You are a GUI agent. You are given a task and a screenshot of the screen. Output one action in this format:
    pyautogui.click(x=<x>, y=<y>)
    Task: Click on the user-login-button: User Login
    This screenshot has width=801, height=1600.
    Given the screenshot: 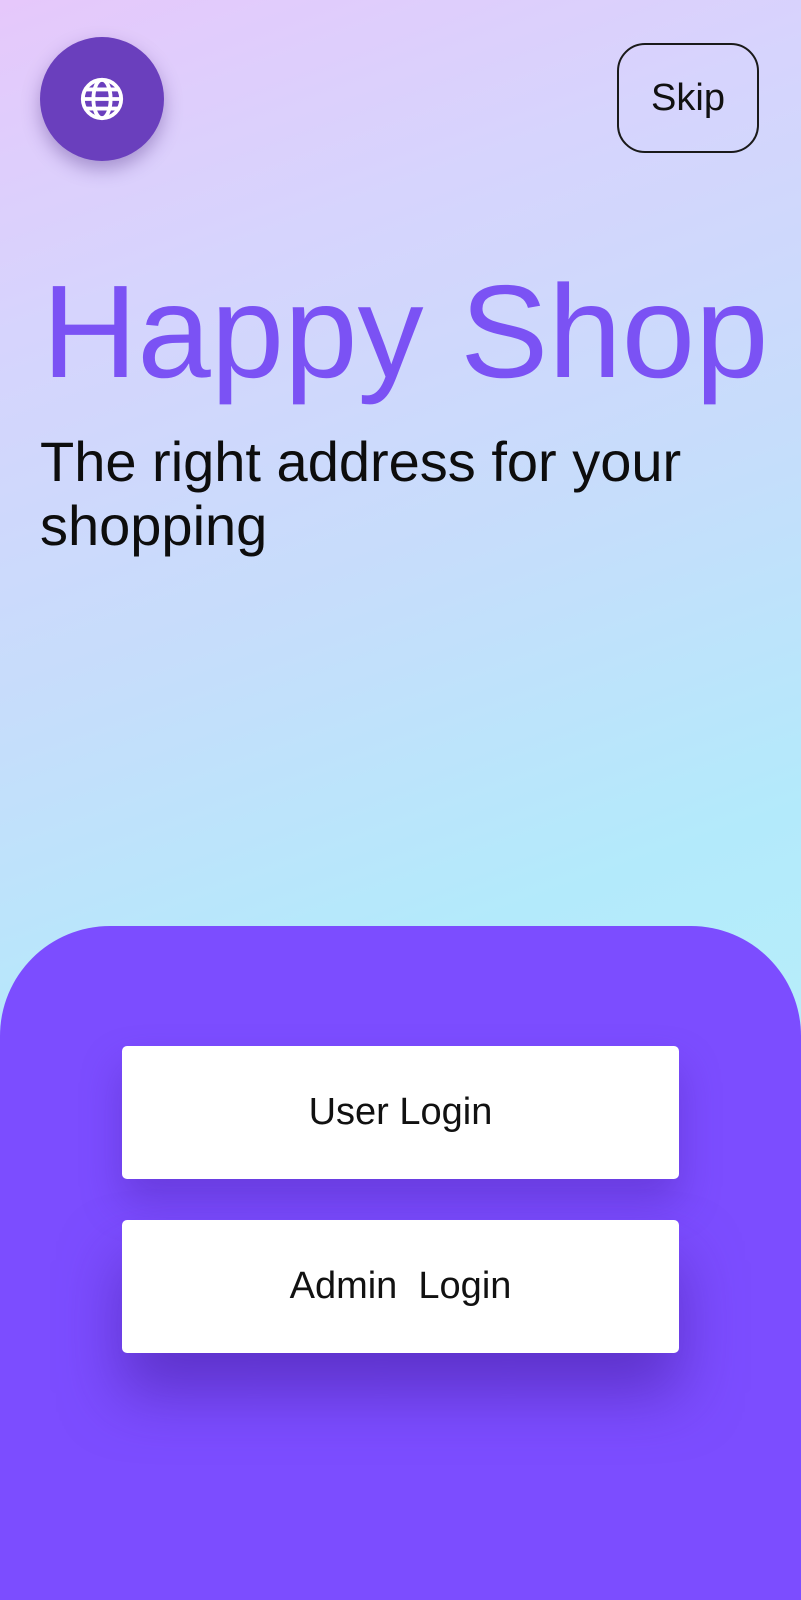 What is the action you would take?
    pyautogui.click(x=400, y=1112)
    